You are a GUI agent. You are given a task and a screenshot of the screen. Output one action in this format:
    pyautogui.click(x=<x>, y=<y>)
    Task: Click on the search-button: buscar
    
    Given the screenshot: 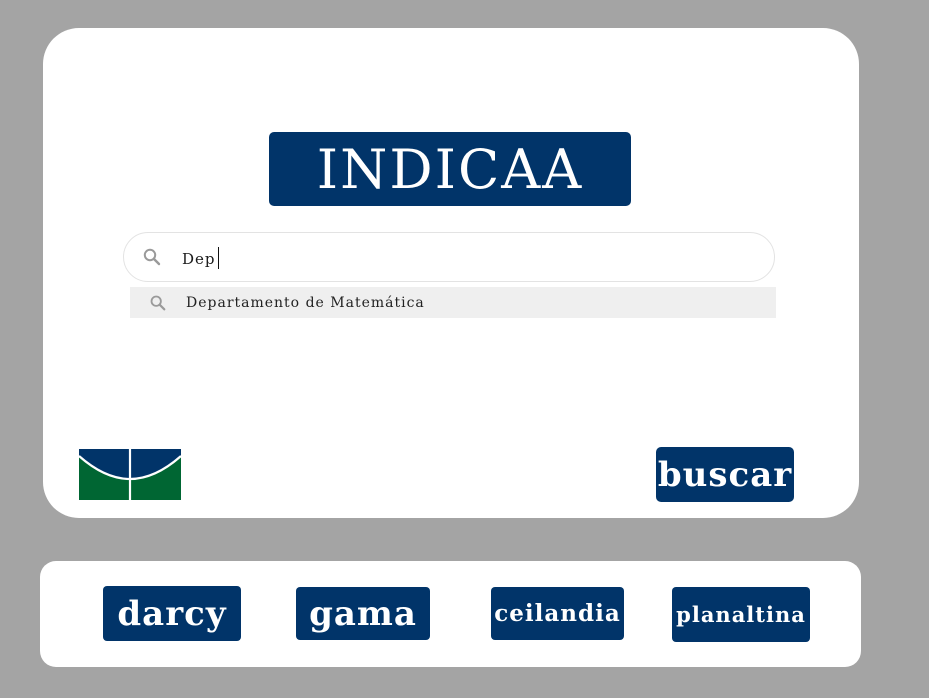 What is the action you would take?
    pyautogui.click(x=725, y=474)
    